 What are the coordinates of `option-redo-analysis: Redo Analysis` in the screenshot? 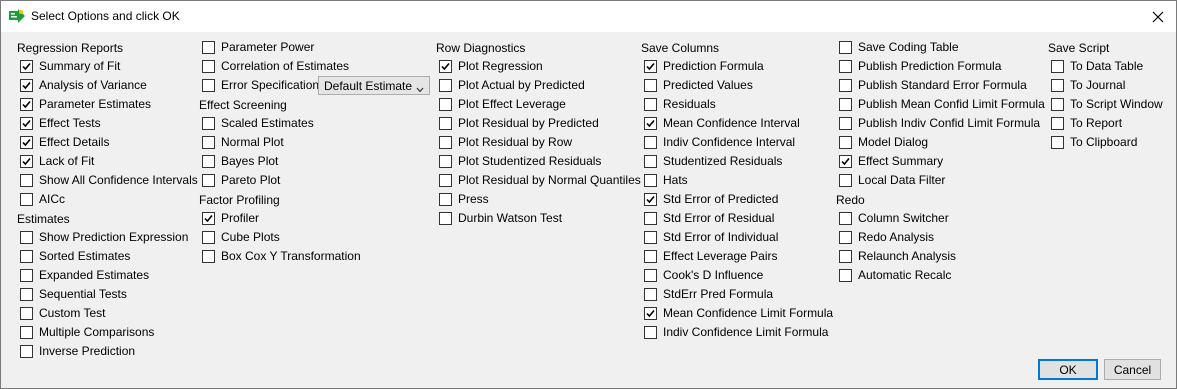 It's located at (940, 237).